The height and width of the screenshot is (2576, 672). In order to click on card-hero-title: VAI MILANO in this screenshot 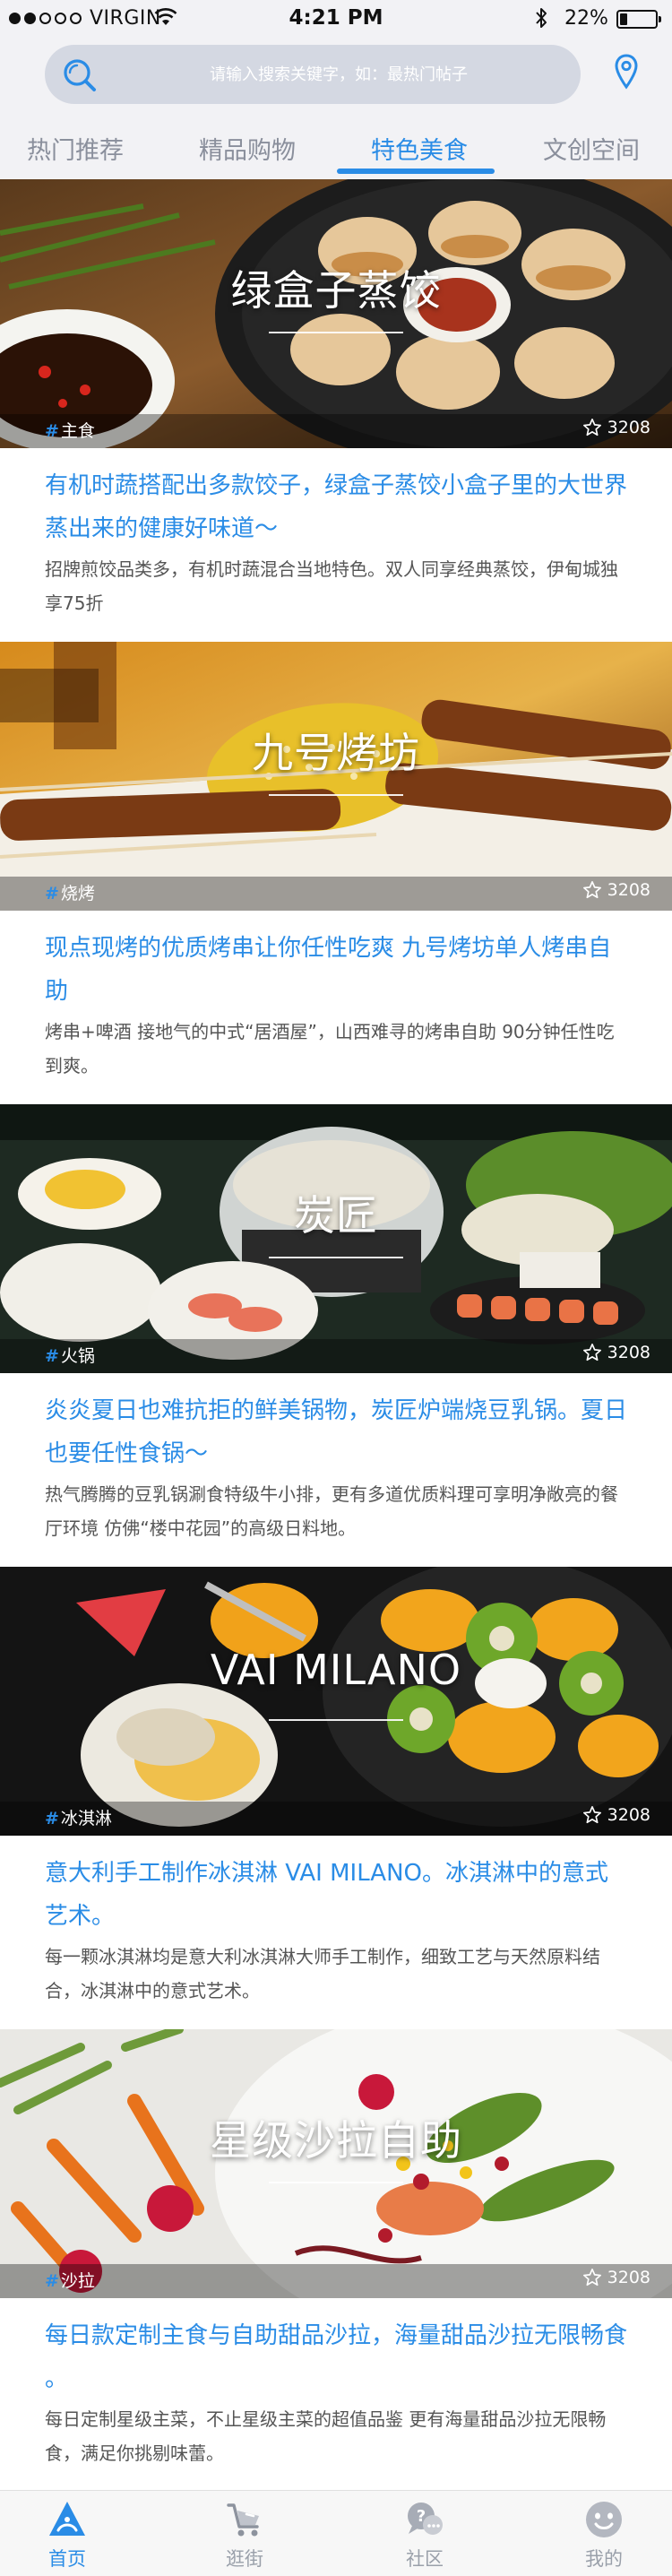, I will do `click(336, 1670)`.